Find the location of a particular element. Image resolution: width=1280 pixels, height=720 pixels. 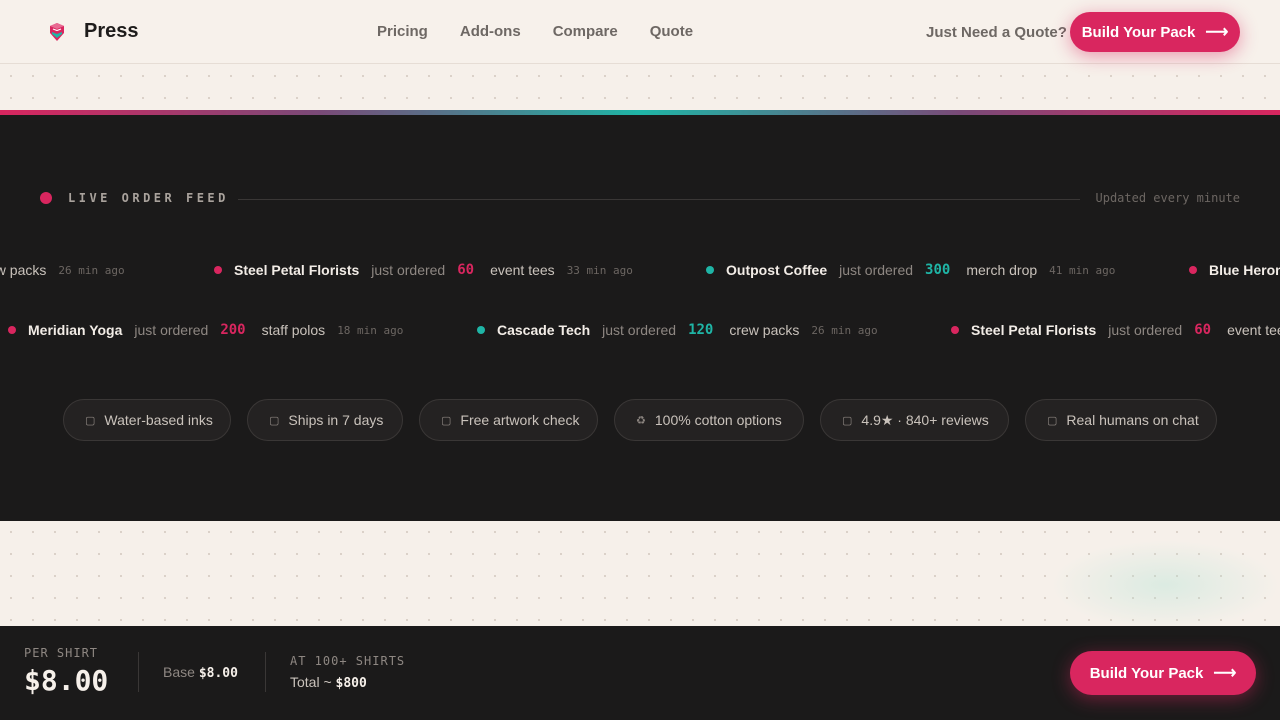

feed-item: ew packs 26 min ago is located at coordinates (62, 270).